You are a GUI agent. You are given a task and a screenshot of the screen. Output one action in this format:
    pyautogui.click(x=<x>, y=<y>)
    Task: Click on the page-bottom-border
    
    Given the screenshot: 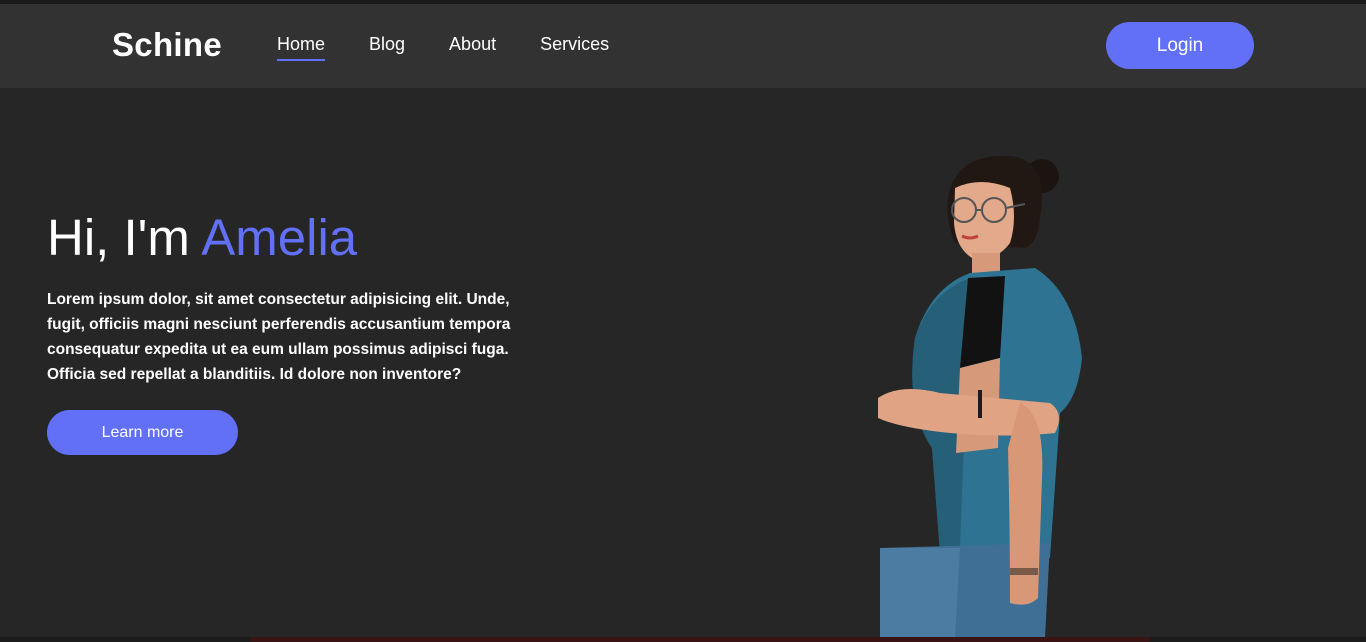 What is the action you would take?
    pyautogui.click(x=683, y=639)
    